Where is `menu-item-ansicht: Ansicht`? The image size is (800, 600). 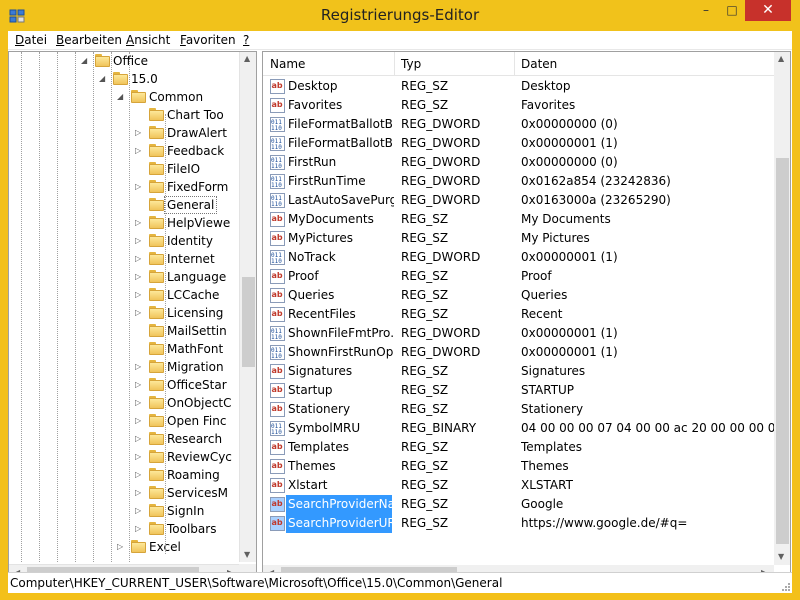 menu-item-ansicht: Ansicht is located at coordinates (148, 40).